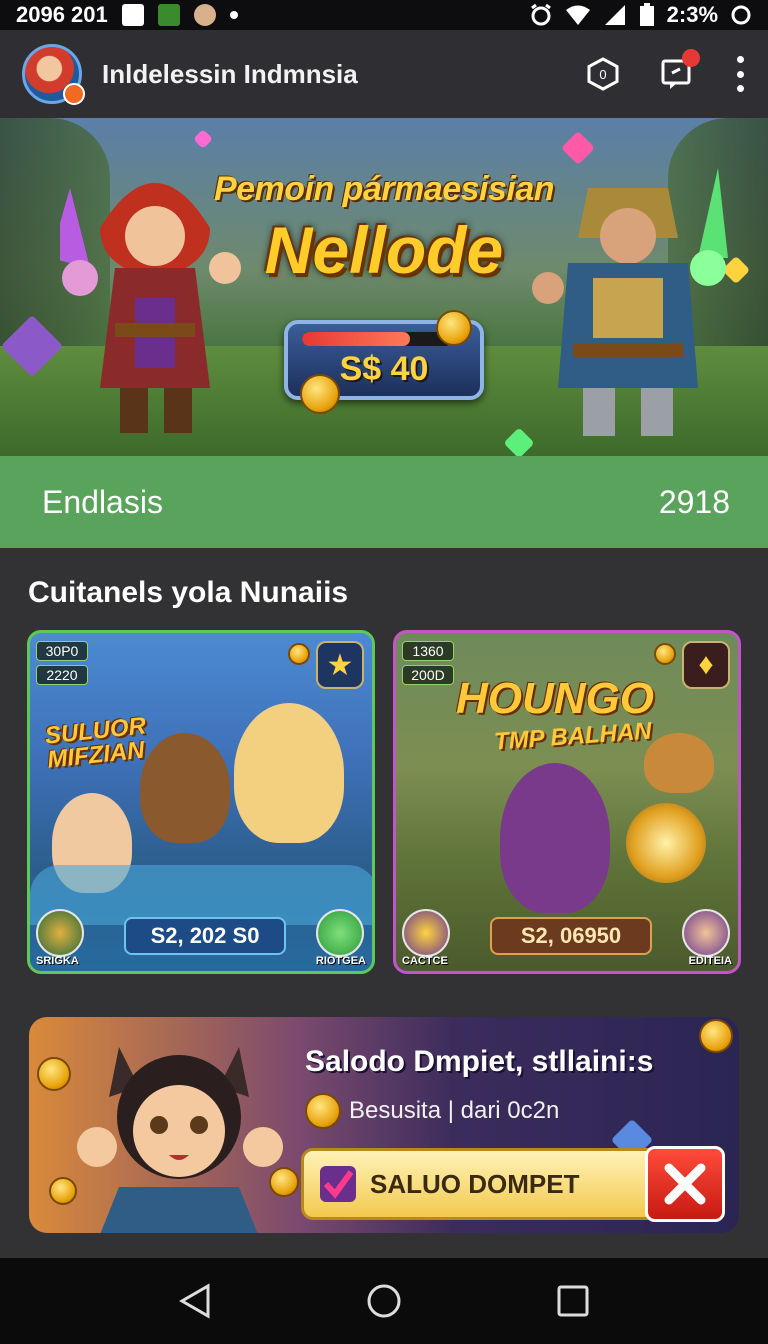 The width and height of the screenshot is (768, 1344). I want to click on green-hair-figure, so click(289, 773).